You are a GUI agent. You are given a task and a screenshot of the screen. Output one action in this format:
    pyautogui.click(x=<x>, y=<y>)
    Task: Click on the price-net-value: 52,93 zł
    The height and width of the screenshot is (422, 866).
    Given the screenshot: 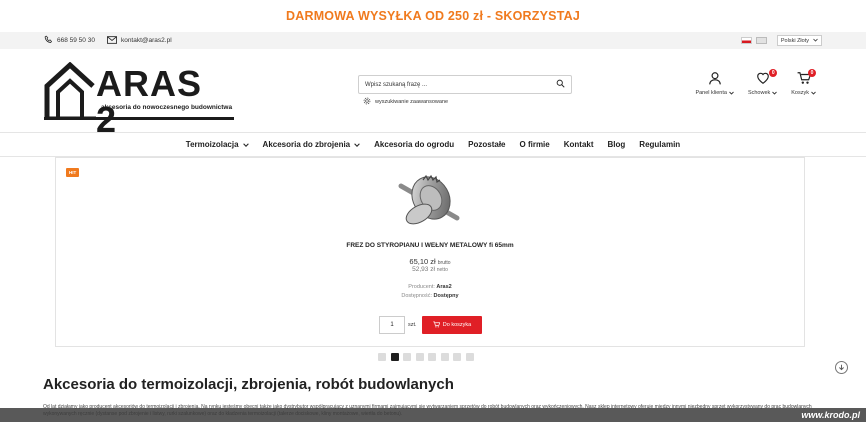 What is the action you would take?
    pyautogui.click(x=423, y=269)
    